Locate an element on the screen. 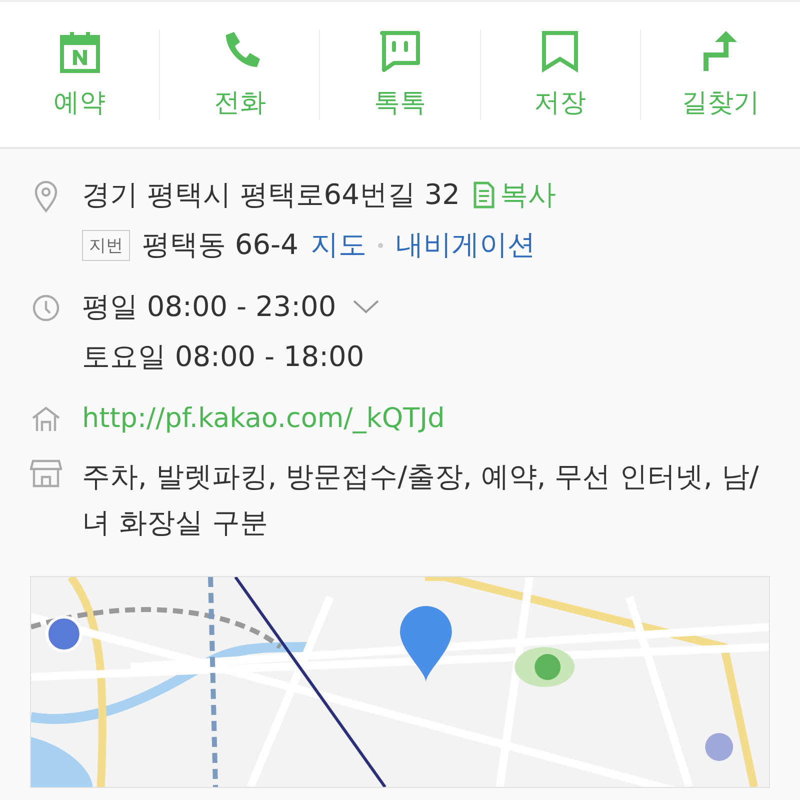 This screenshot has width=800, height=800. road-address: 경기 평택시 평택로64번길 32 is located at coordinates (271, 195).